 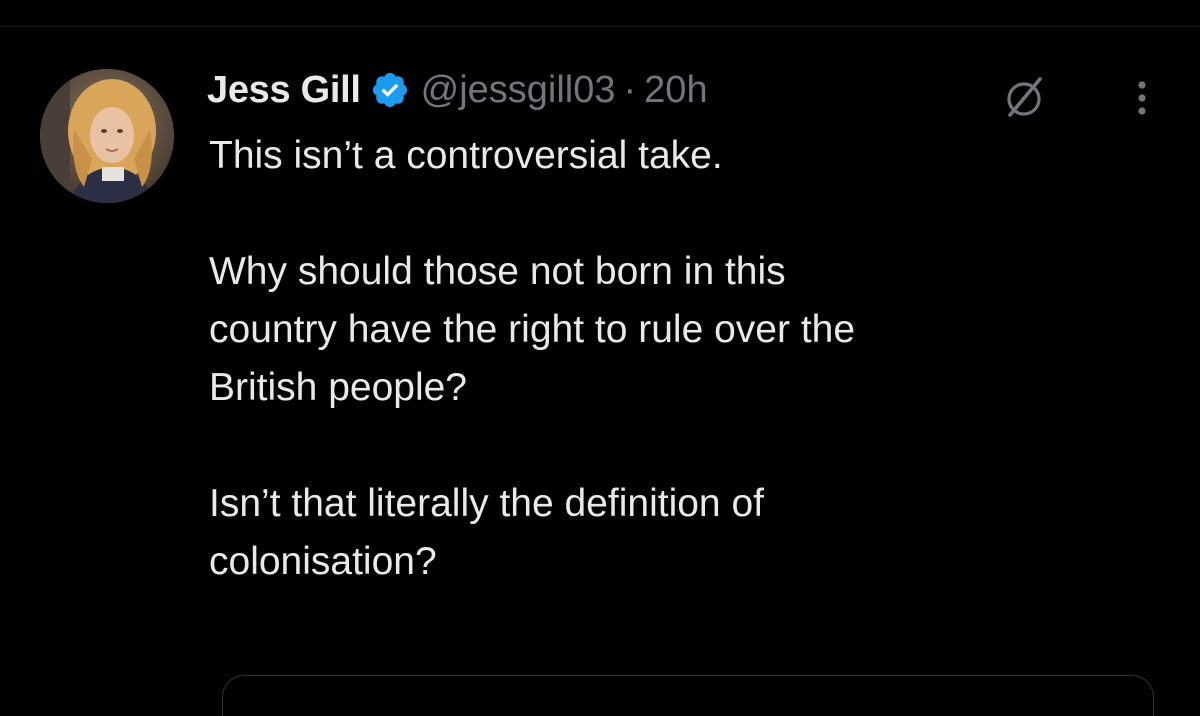 What do you see at coordinates (675, 90) in the screenshot?
I see `timestamp: 20h` at bounding box center [675, 90].